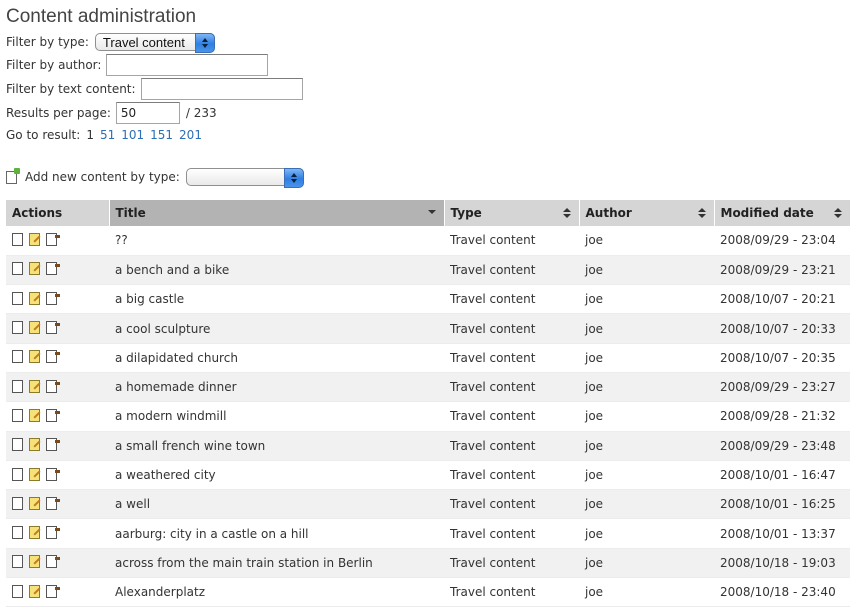 The width and height of the screenshot is (856, 608). I want to click on row-modified-date: 2008/10/01 - 13:37, so click(782, 533).